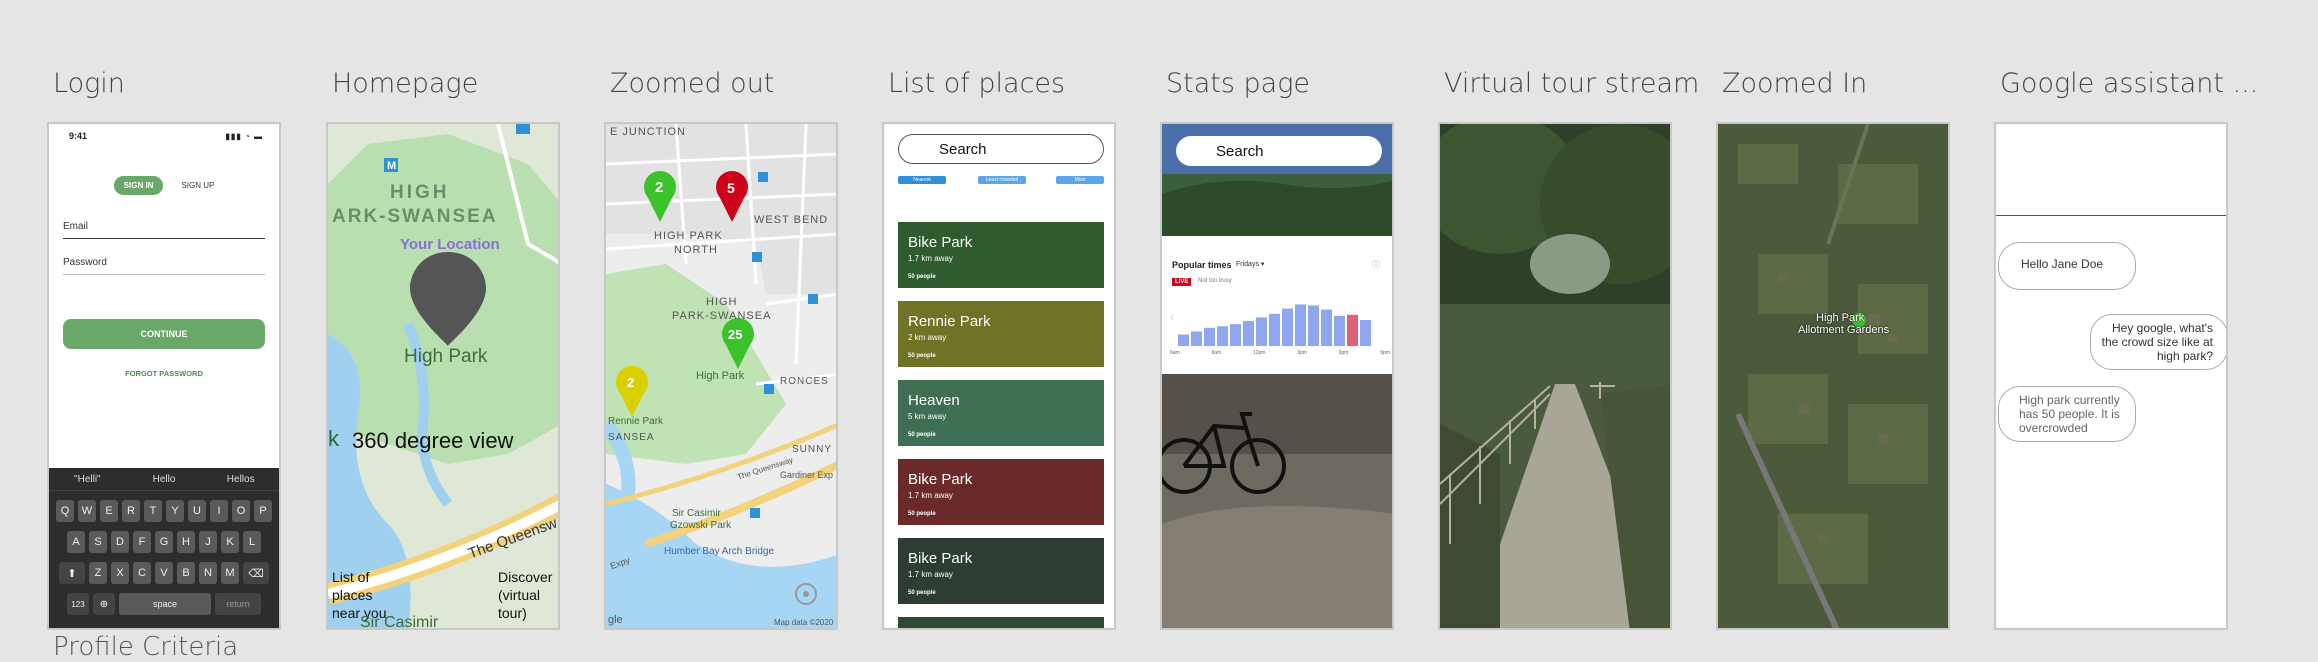 This screenshot has height=662, width=2318. I want to click on status-icons: ▮▮▮ ◔ ▬, so click(244, 136).